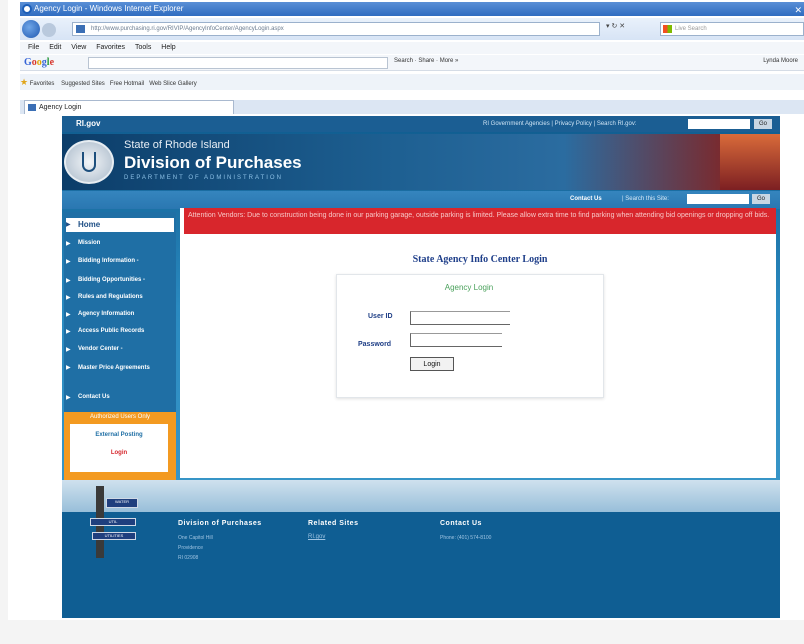 This screenshot has width=804, height=644. What do you see at coordinates (456, 340) in the screenshot?
I see `password-input` at bounding box center [456, 340].